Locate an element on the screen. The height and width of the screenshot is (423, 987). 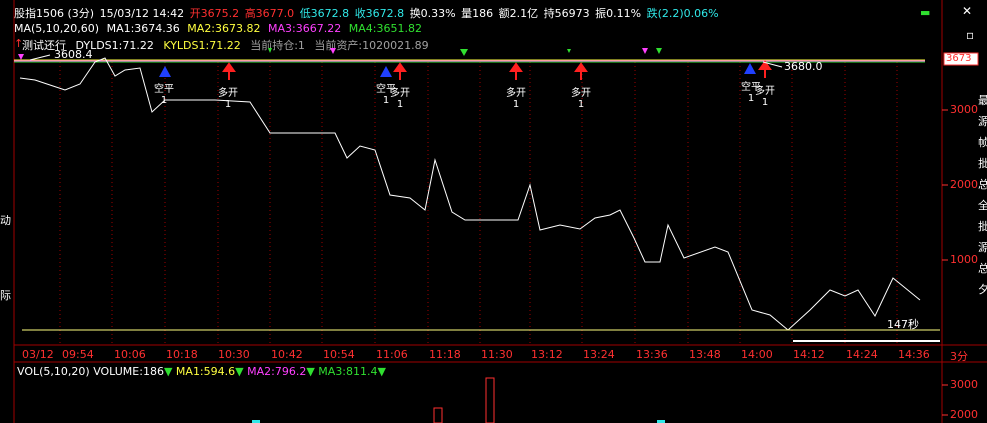
x-tick: 13:12 is located at coordinates (547, 354).